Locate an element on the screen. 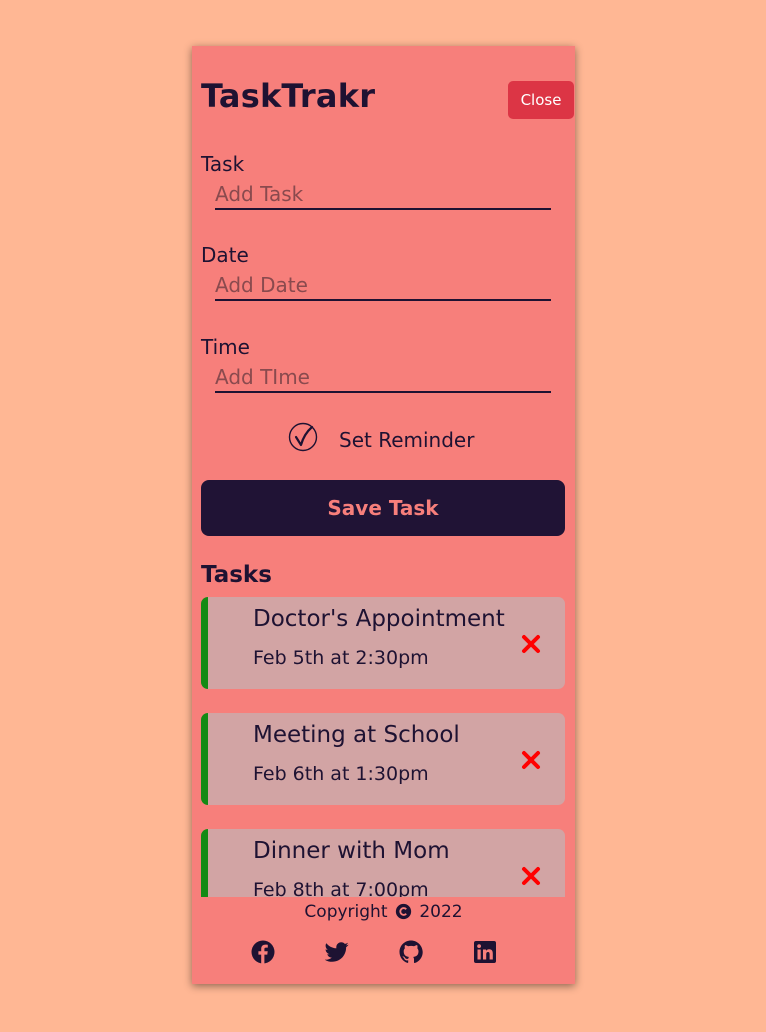  save-task-button: Save Task is located at coordinates (383, 508).